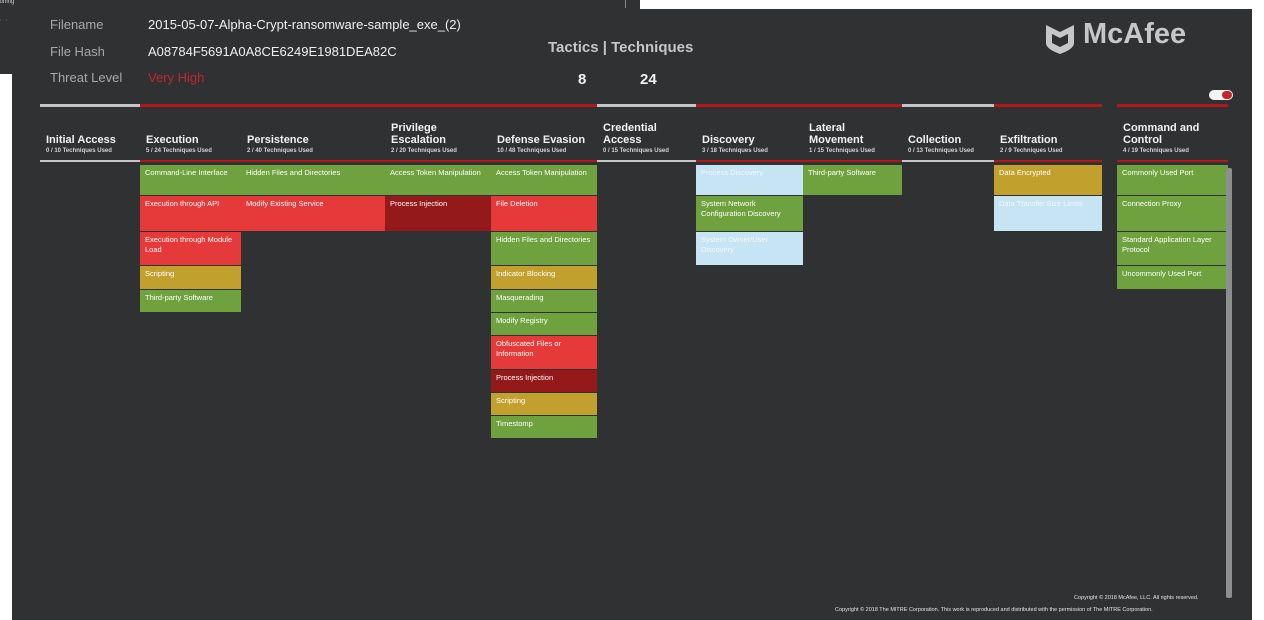 The width and height of the screenshot is (1264, 620). What do you see at coordinates (735, 151) in the screenshot?
I see `tactic-techniques-used: 3 / 18 Techniques Used` at bounding box center [735, 151].